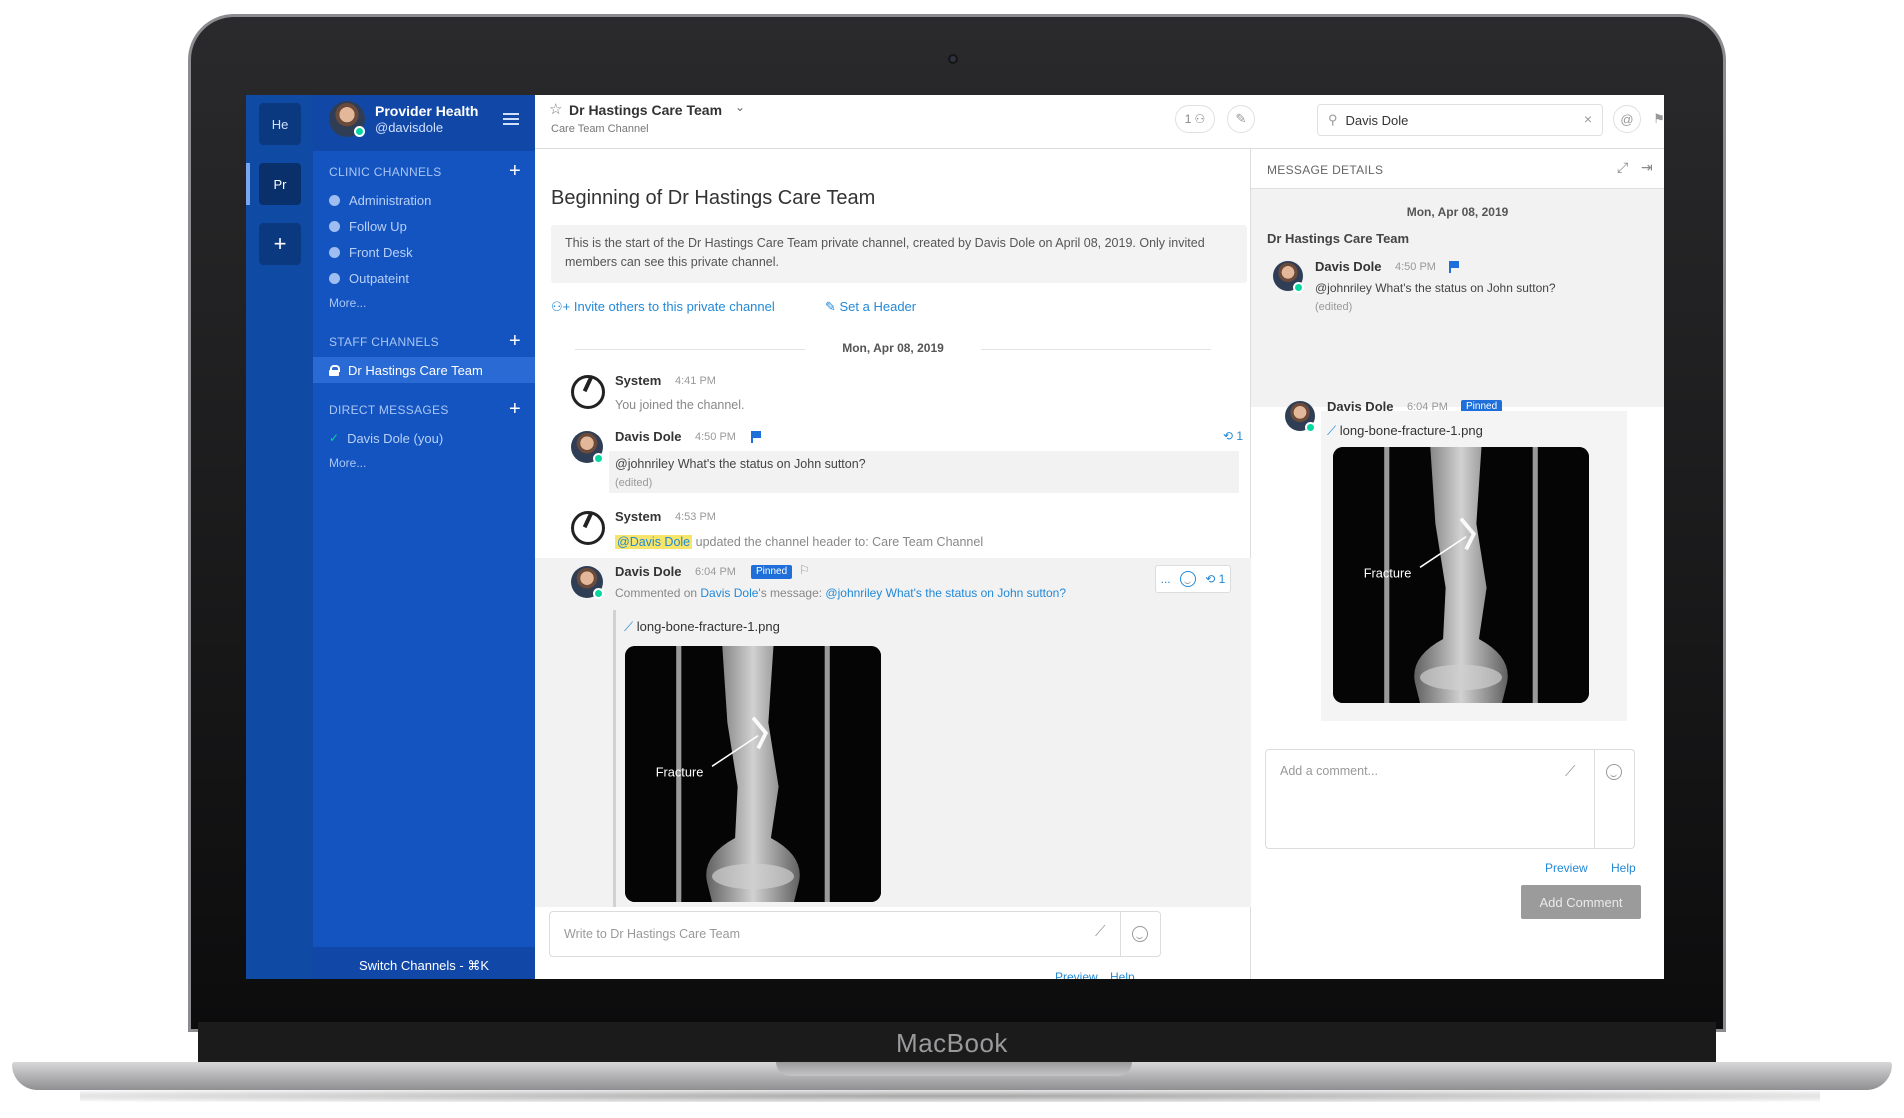 The width and height of the screenshot is (1904, 1118). I want to click on sidebar-item-front-desk: Front Desk, so click(429, 252).